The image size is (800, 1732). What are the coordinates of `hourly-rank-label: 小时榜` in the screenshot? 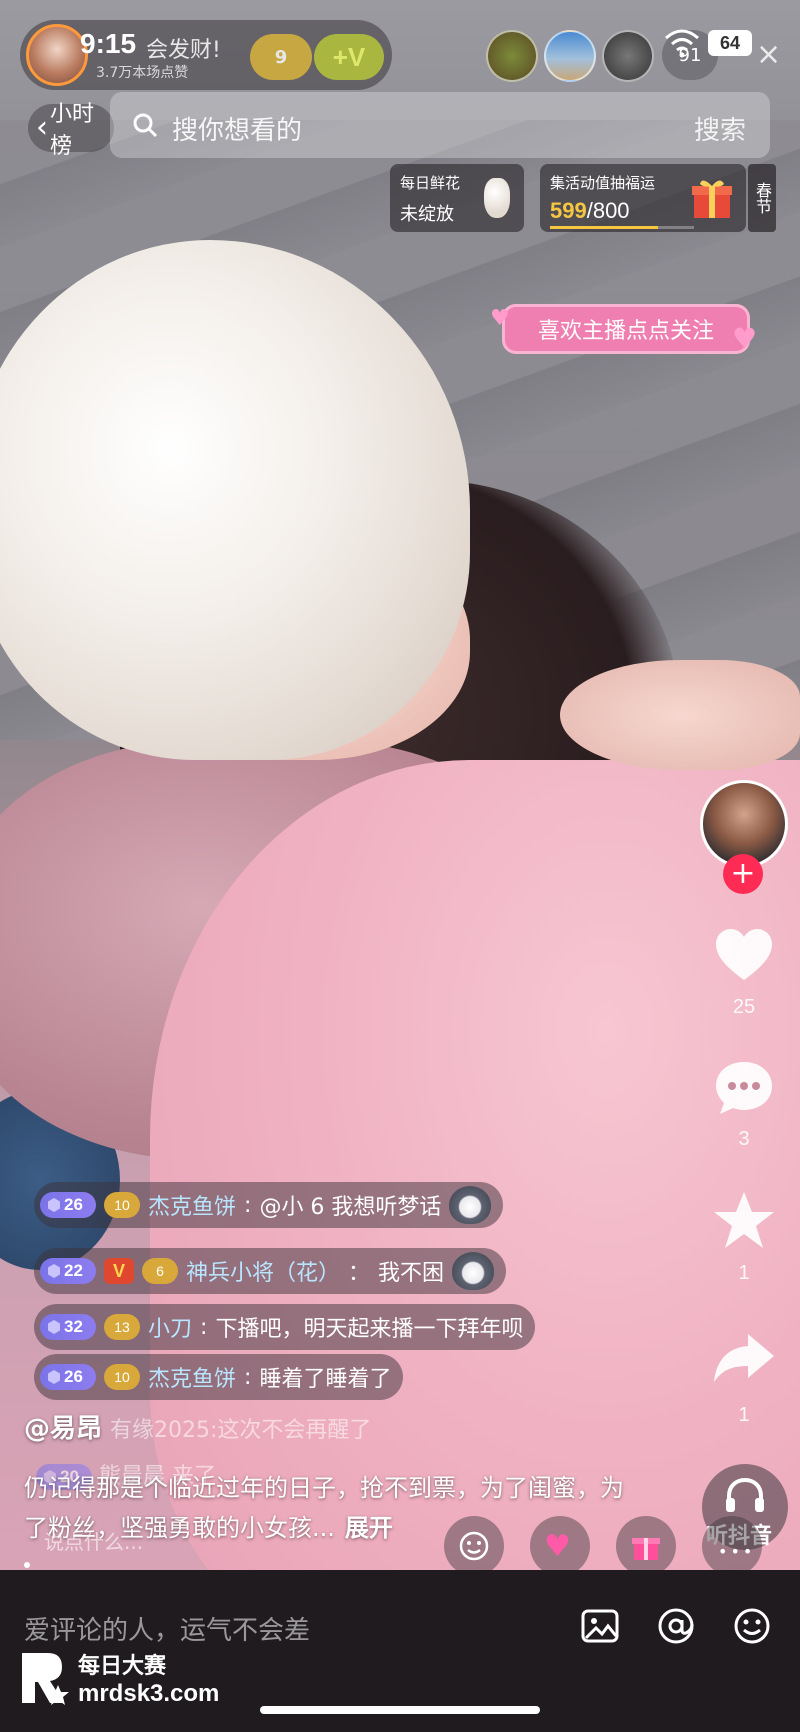 It's located at (72, 130).